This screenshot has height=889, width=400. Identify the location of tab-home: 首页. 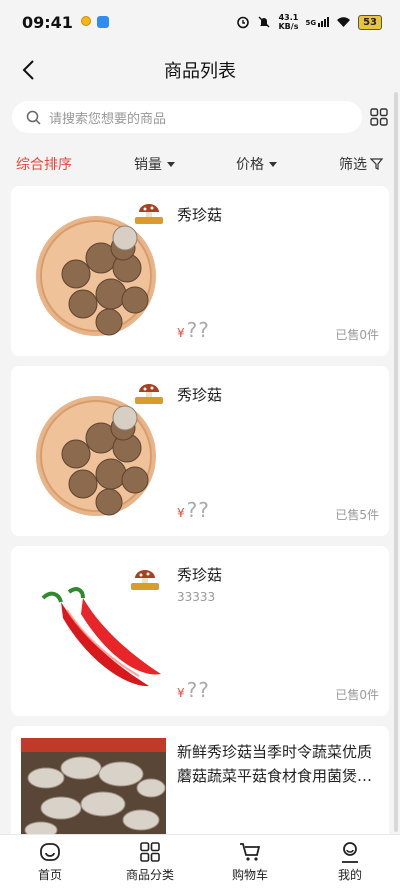
(50, 862).